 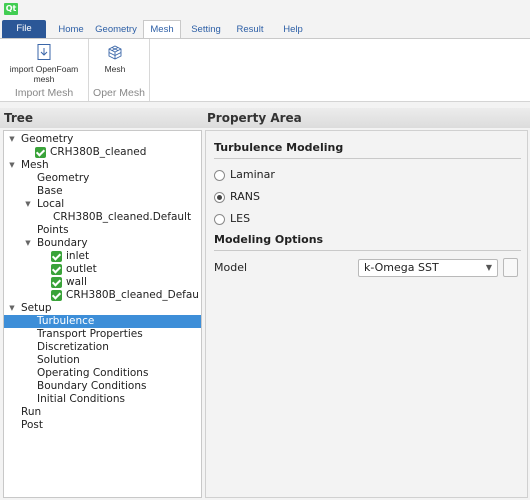 What do you see at coordinates (90, 334) in the screenshot?
I see `tree-item-label: Transport Properties` at bounding box center [90, 334].